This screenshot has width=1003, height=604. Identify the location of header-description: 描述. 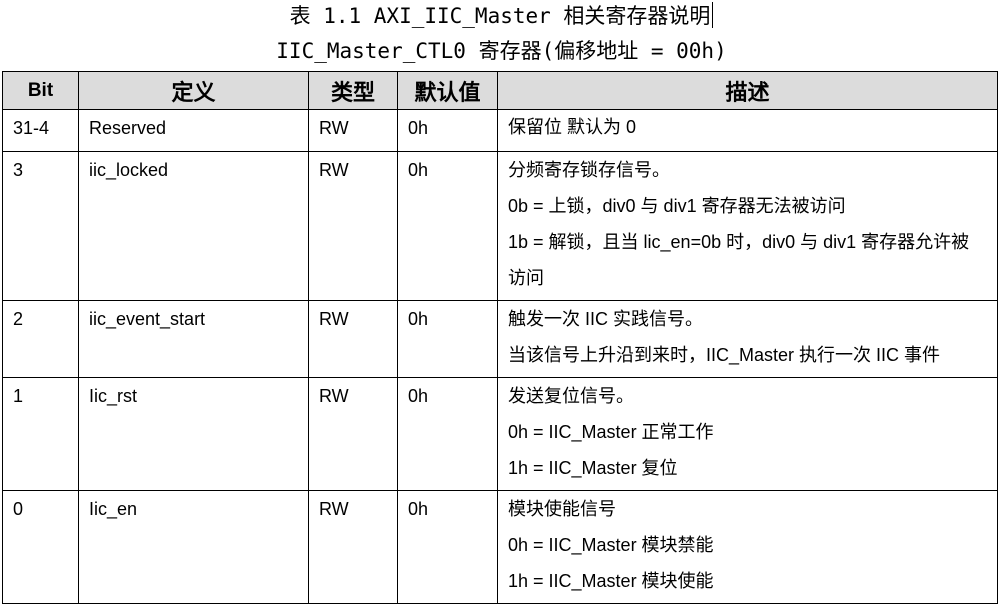
(747, 90).